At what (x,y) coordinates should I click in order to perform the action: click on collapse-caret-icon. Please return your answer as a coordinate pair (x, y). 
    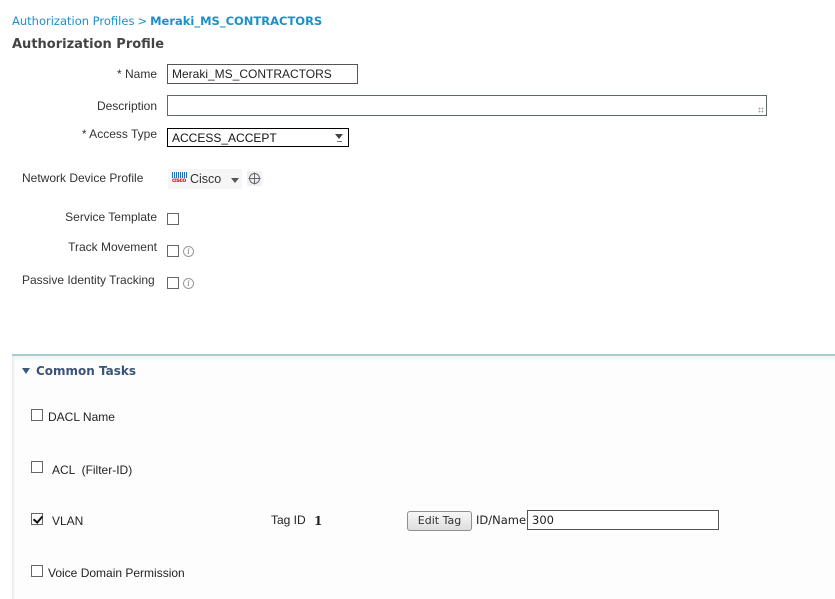
    Looking at the image, I should click on (26, 371).